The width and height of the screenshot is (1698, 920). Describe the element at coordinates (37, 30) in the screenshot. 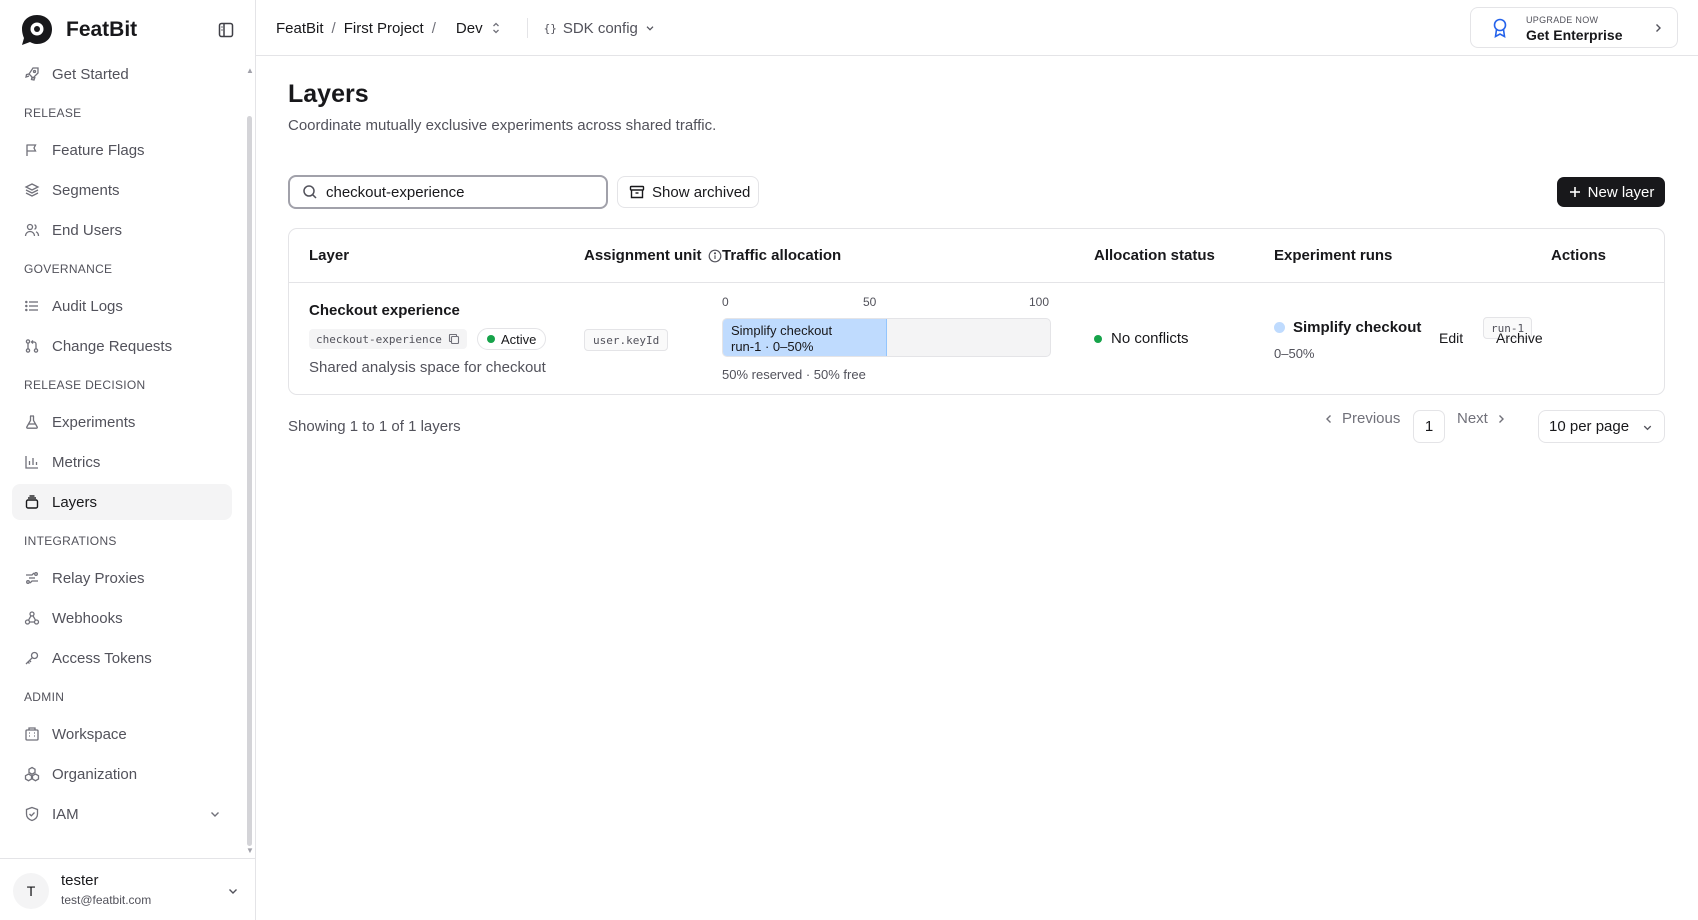

I see `featbit-logo-icon` at that location.